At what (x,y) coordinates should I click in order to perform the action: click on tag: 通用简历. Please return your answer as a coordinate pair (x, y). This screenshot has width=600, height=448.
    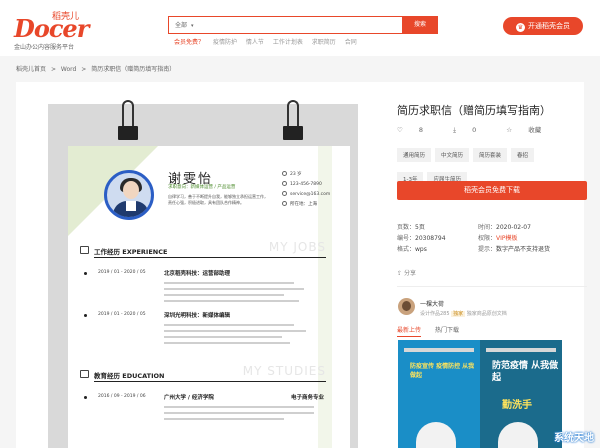
    Looking at the image, I should click on (414, 155).